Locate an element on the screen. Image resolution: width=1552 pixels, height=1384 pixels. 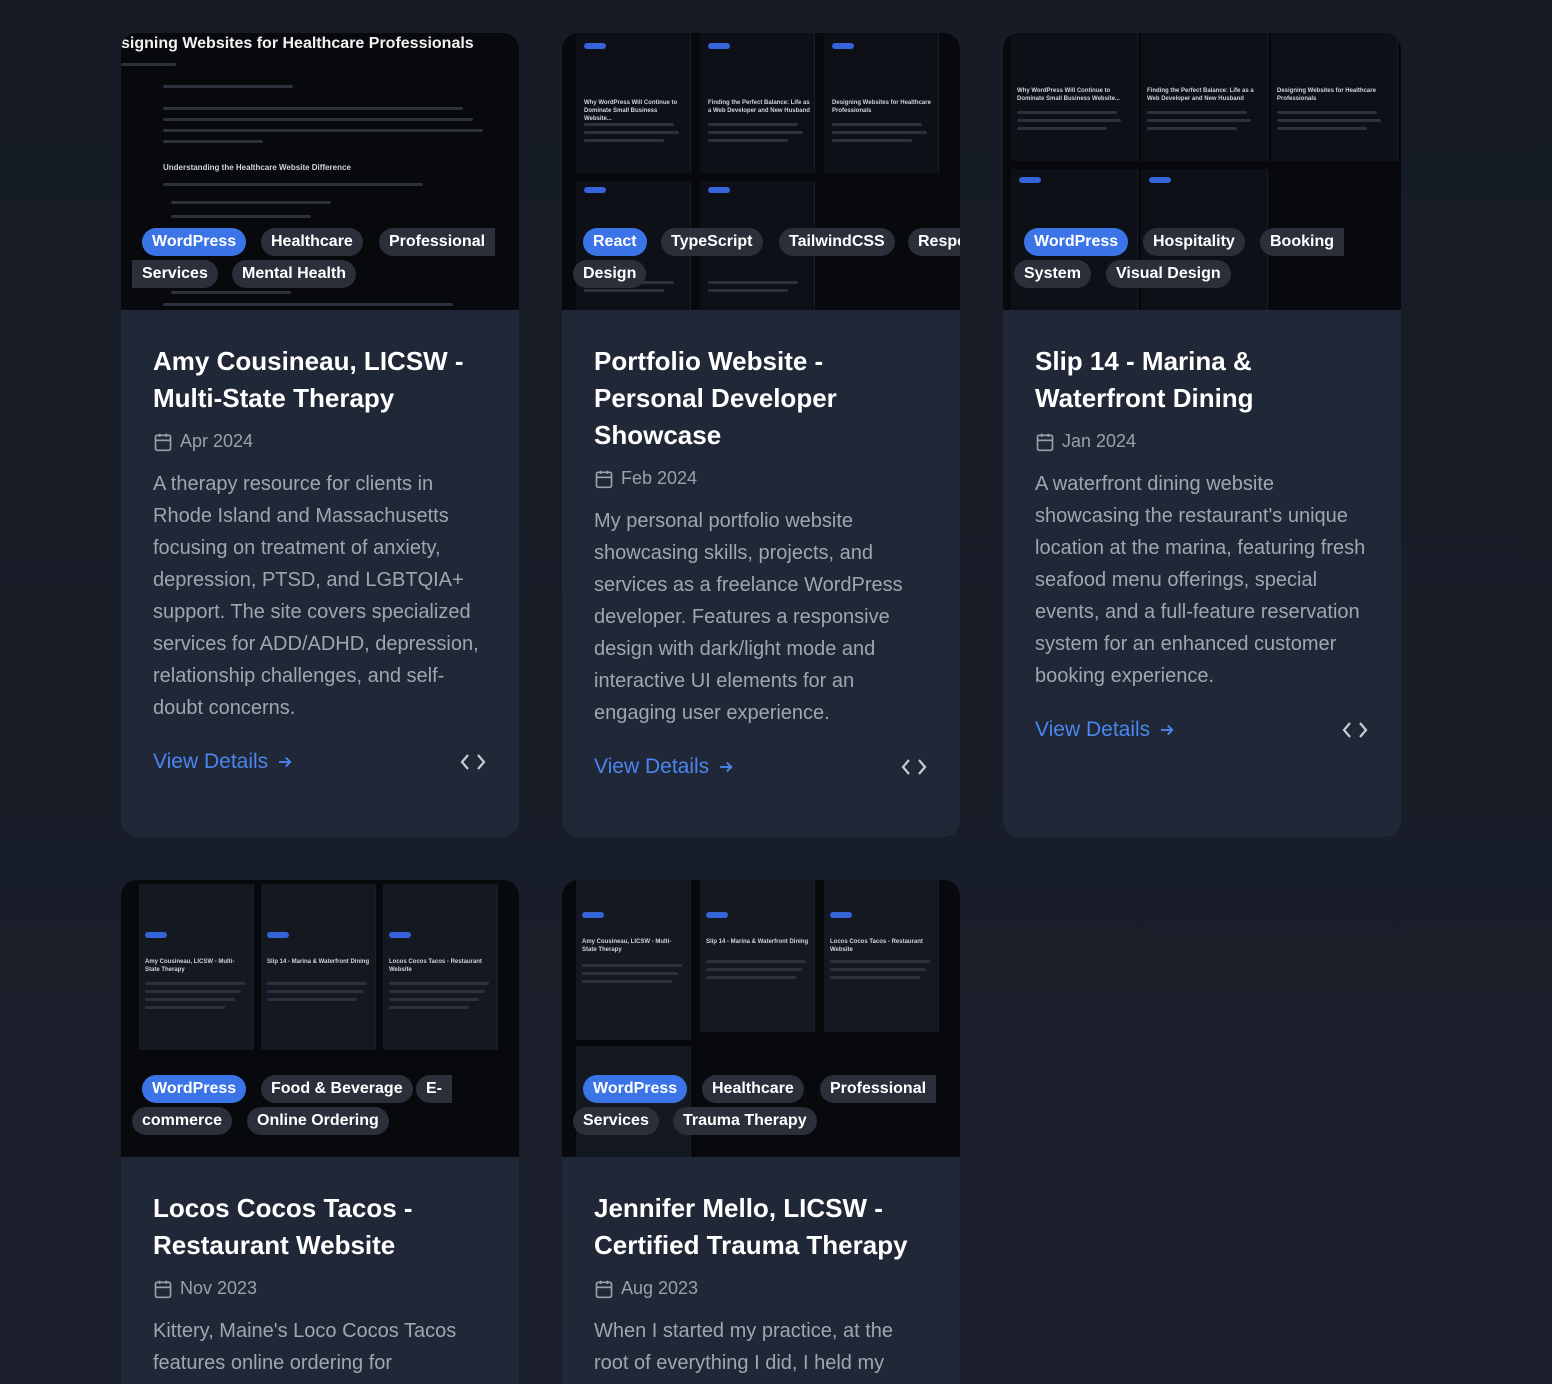
date-text: Aug 2023 is located at coordinates (660, 1288).